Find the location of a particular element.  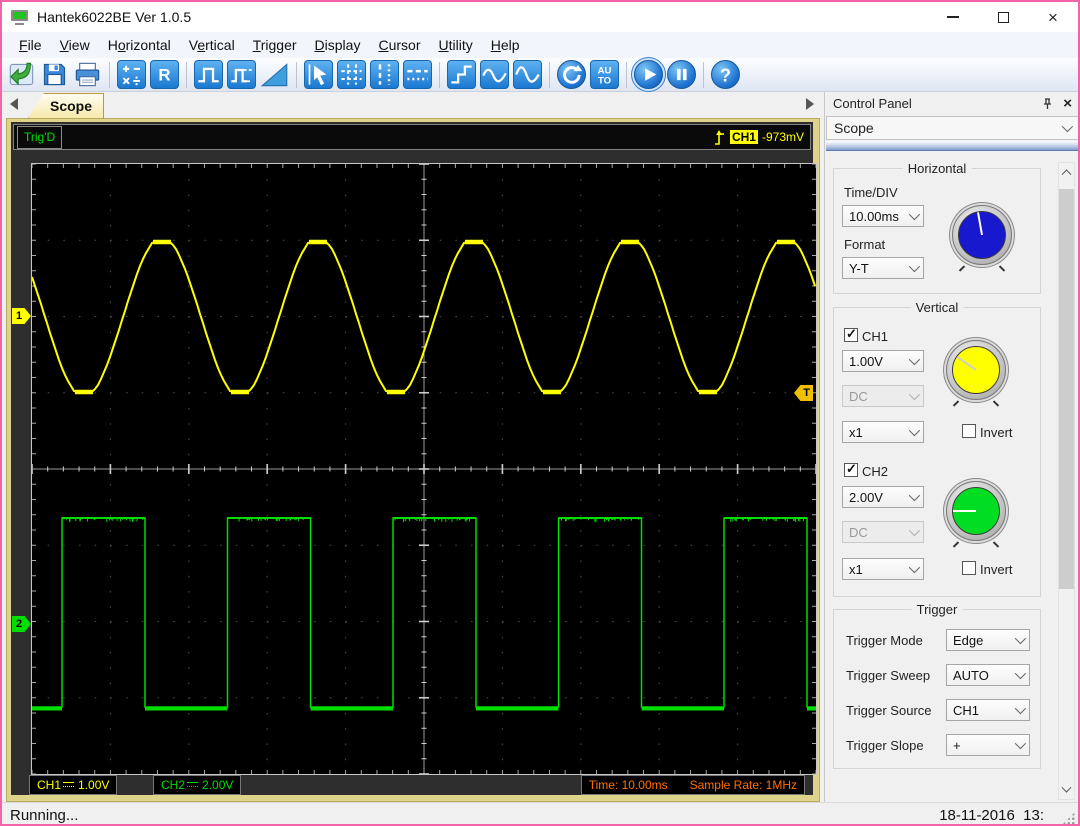

open-icon is located at coordinates (21, 74).